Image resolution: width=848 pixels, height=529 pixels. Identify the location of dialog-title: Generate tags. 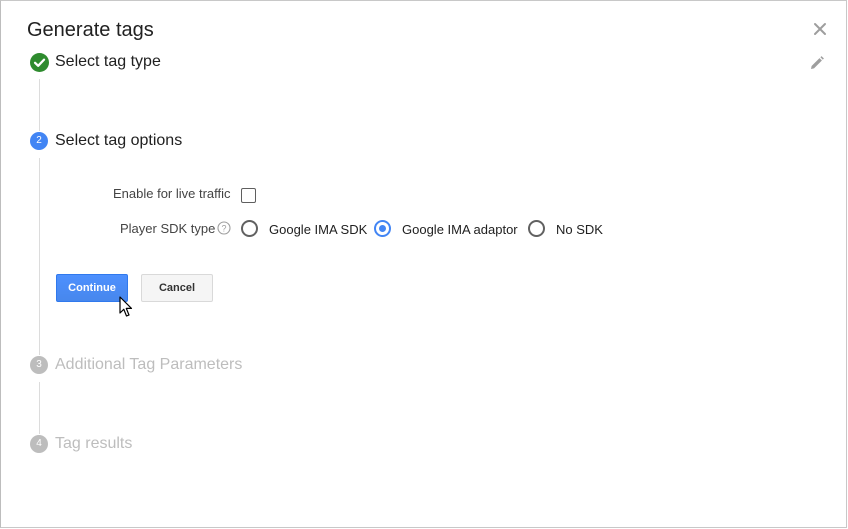
(90, 30).